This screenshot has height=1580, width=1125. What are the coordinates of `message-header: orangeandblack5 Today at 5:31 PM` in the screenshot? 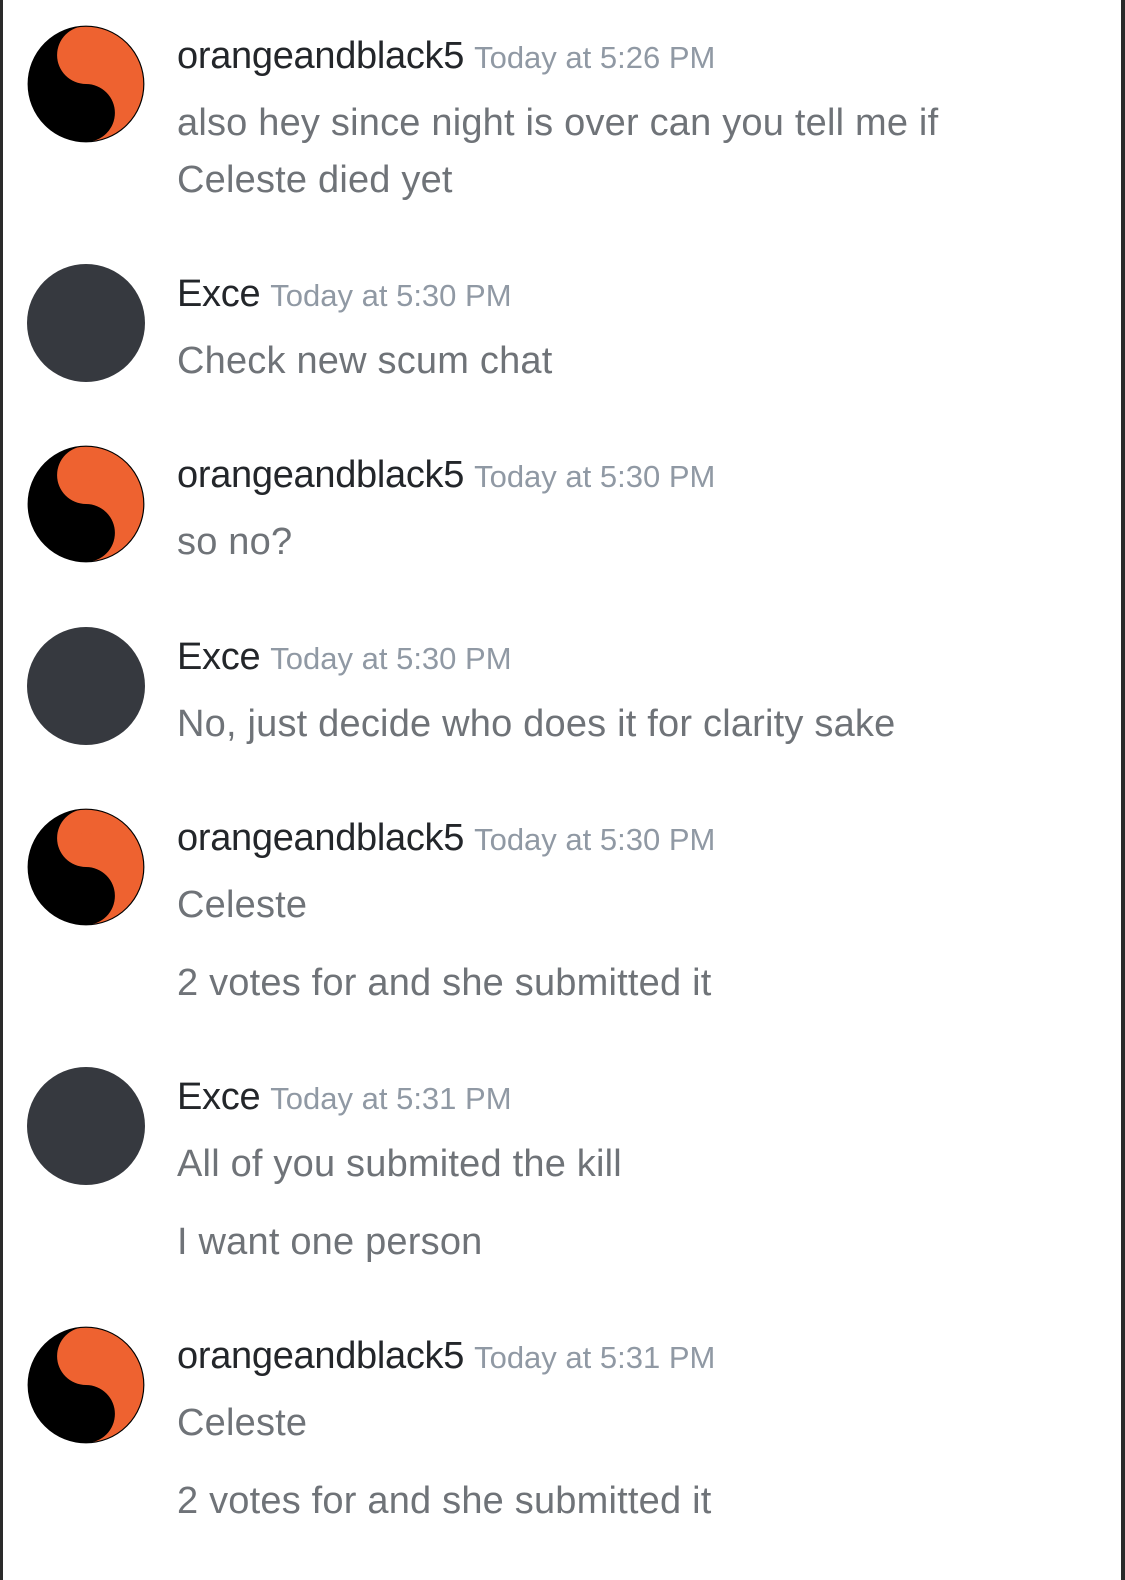 It's located at (446, 1356).